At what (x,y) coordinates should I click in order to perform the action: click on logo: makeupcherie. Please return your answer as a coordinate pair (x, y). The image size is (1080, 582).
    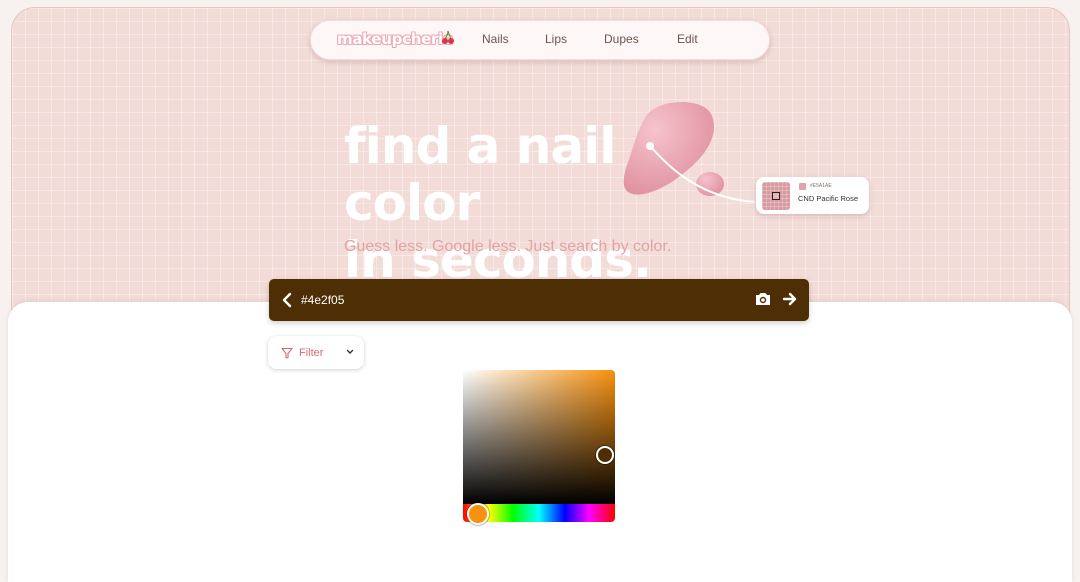
    Looking at the image, I should click on (395, 39).